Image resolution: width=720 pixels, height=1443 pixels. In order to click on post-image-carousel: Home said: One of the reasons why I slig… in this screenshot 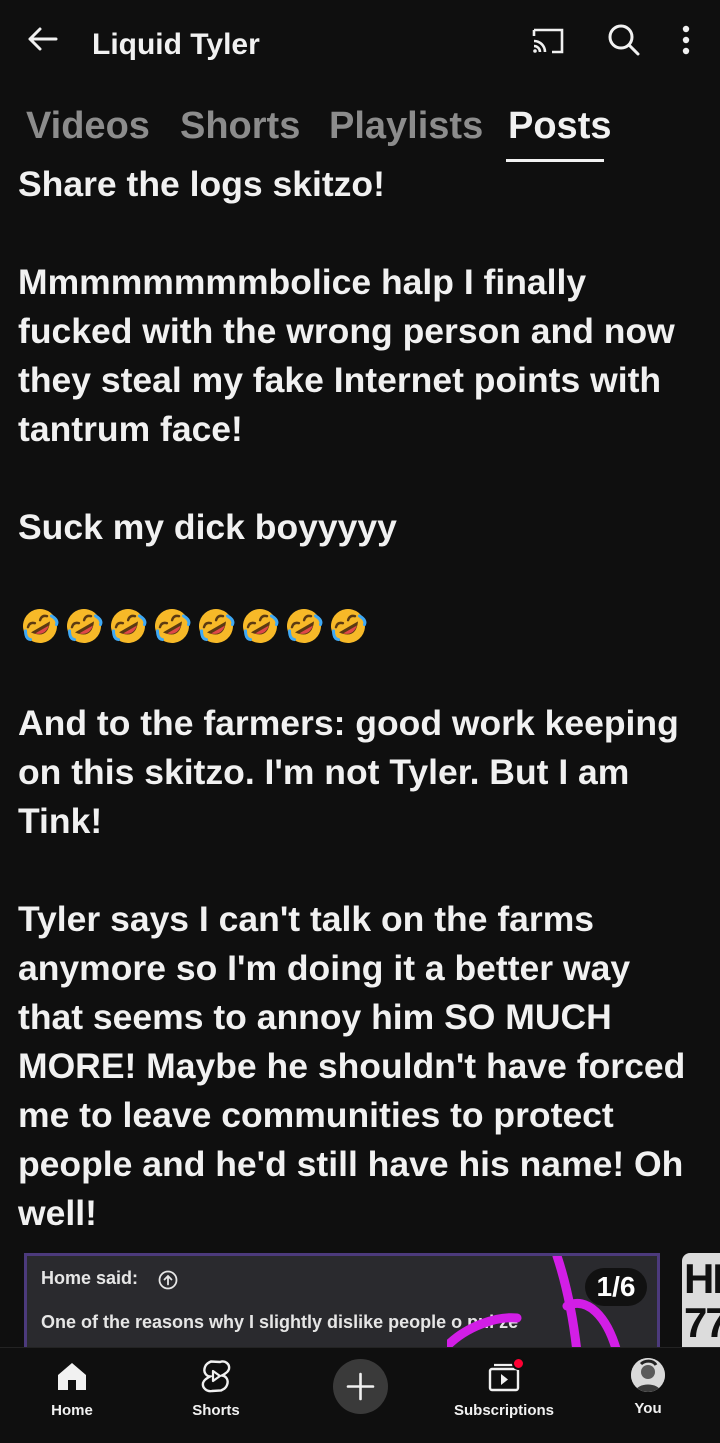, I will do `click(342, 1301)`.